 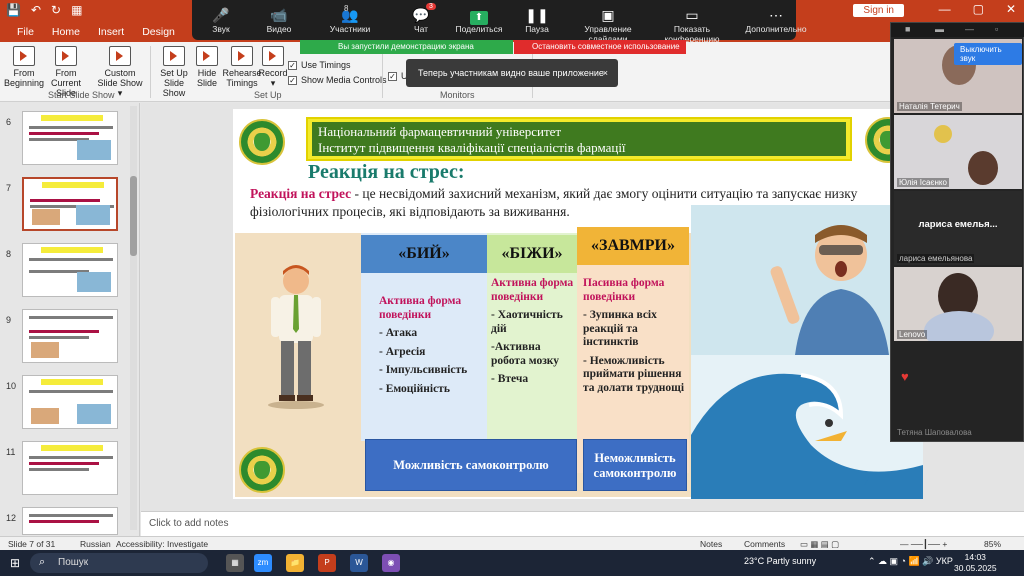 What do you see at coordinates (295, 563) in the screenshot?
I see `file-explorer-icon: 📁` at bounding box center [295, 563].